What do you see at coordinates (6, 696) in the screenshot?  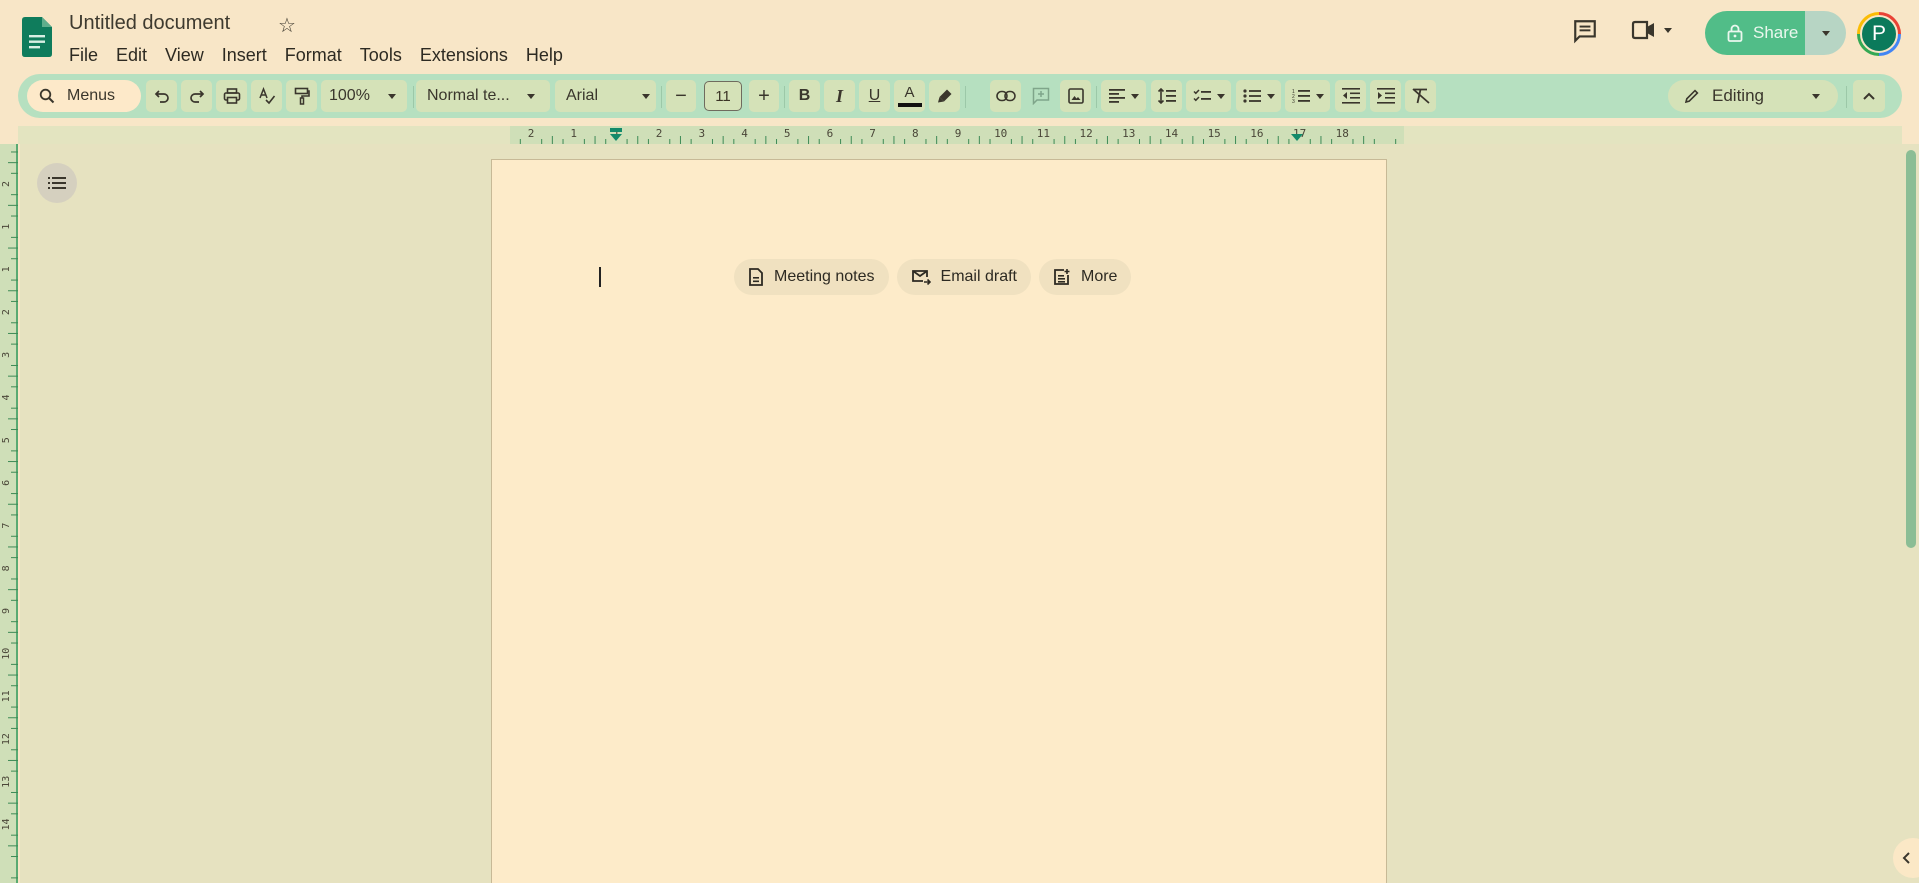 I see `ruler-label: 11` at bounding box center [6, 696].